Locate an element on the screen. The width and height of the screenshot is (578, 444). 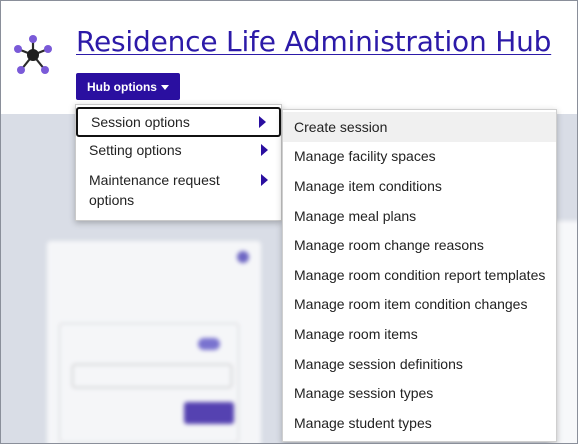
submenu-item-manage-room-change-reasons: Manage room change reasons is located at coordinates (419, 245).